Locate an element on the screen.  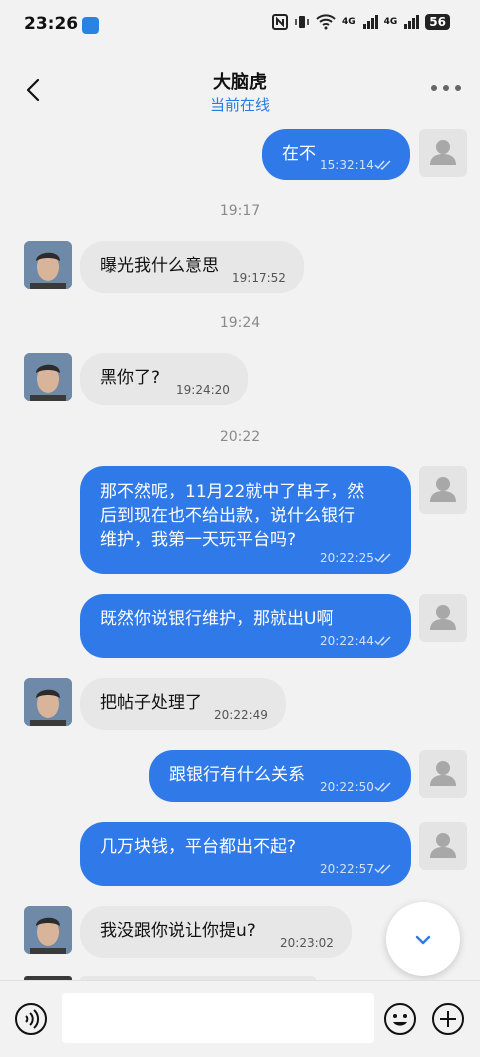
message-text: 跟银行有什么关系 is located at coordinates (237, 775).